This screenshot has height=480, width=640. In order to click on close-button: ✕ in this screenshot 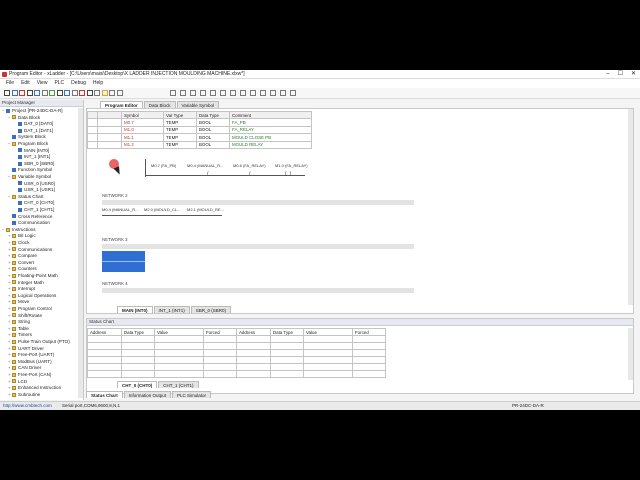, I will do `click(633, 74)`.